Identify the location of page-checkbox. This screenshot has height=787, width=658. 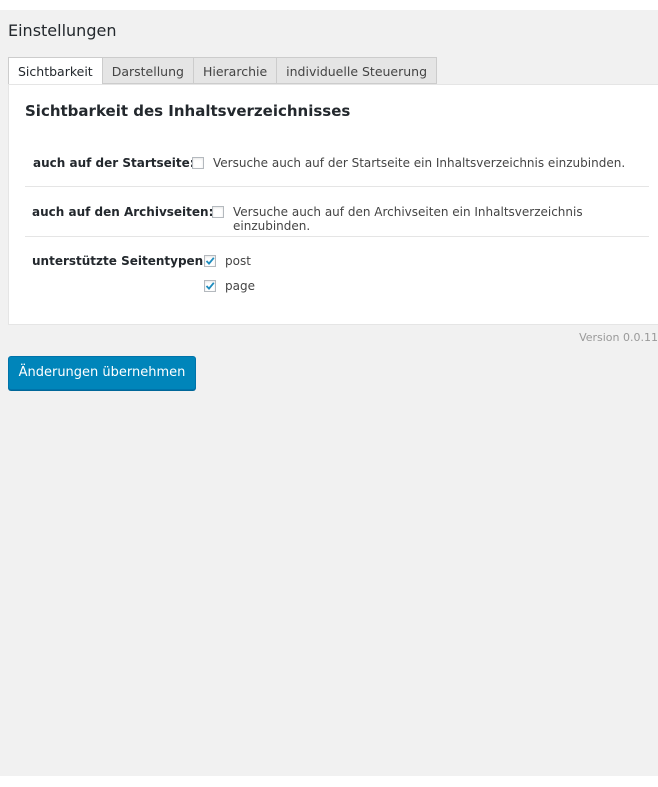
(210, 286).